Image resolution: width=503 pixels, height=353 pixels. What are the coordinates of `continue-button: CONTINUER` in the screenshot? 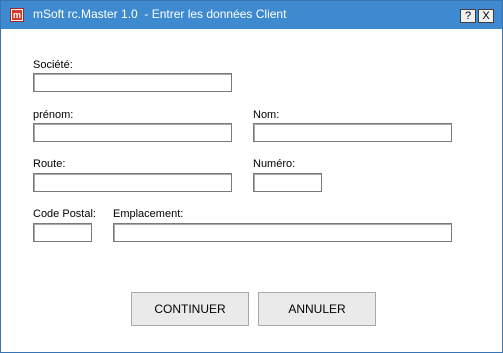 It's located at (190, 309).